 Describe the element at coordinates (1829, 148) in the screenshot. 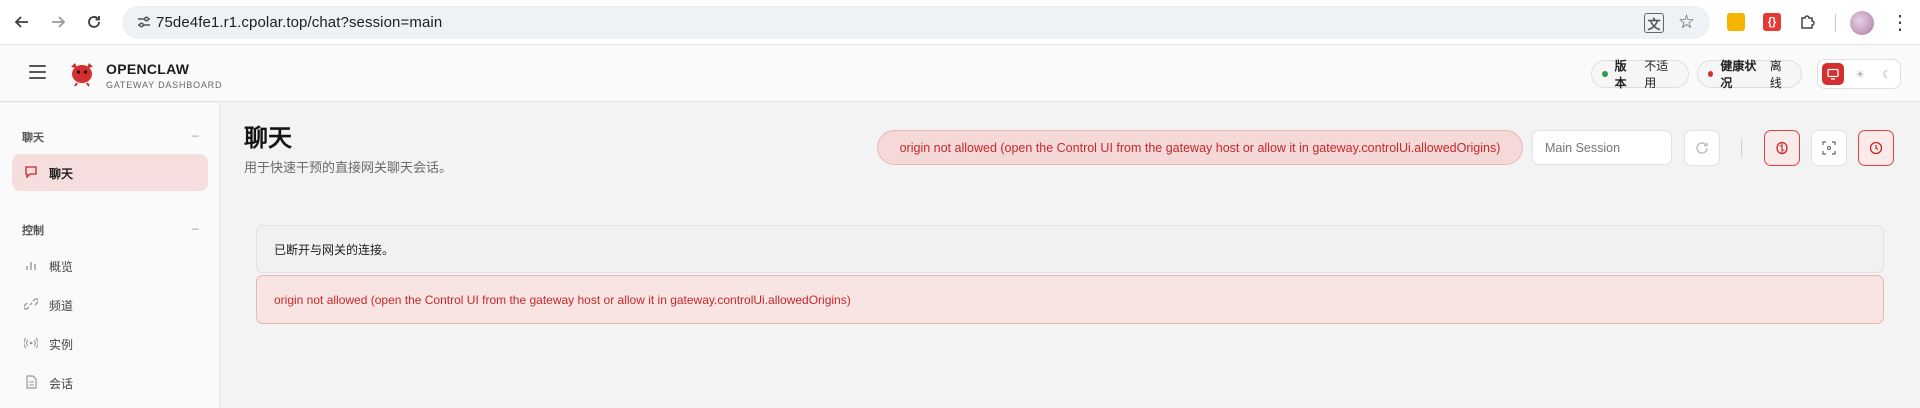

I see `focus-mode-icon` at that location.